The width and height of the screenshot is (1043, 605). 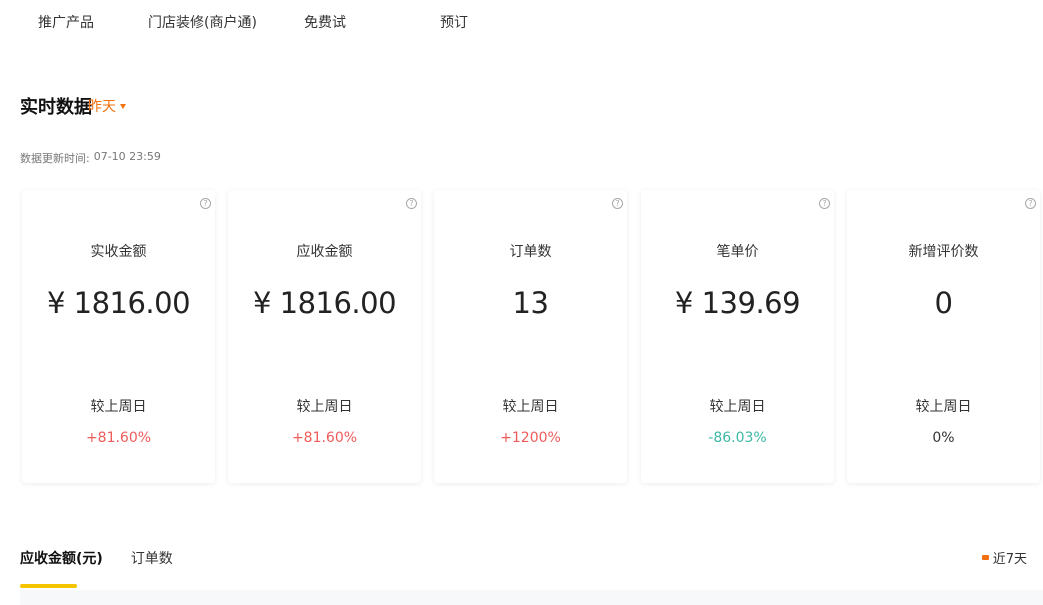 I want to click on metric-value: ¥ 139.69, so click(x=737, y=303).